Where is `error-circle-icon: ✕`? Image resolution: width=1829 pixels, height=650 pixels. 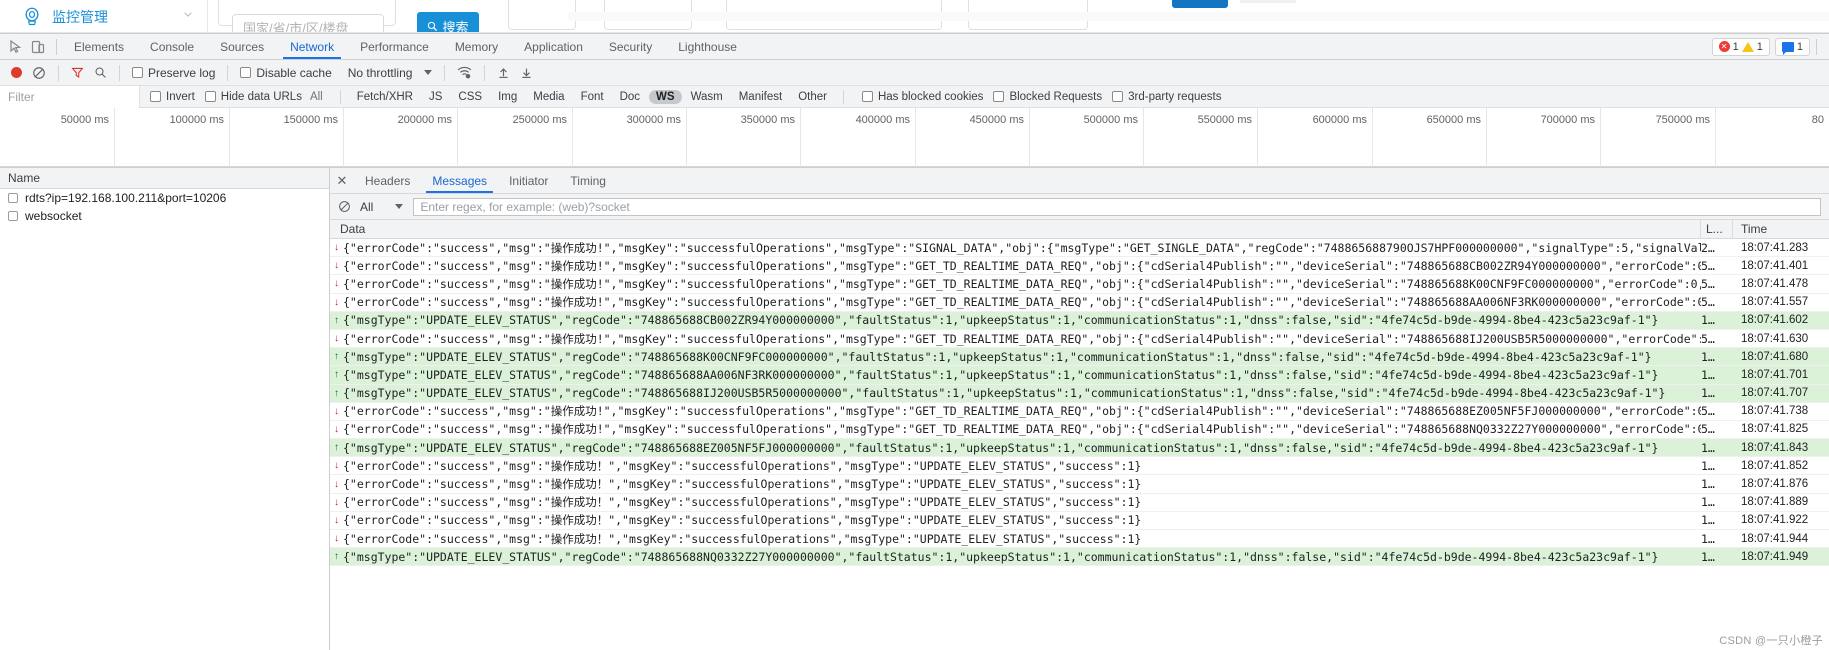 error-circle-icon: ✕ is located at coordinates (1724, 46).